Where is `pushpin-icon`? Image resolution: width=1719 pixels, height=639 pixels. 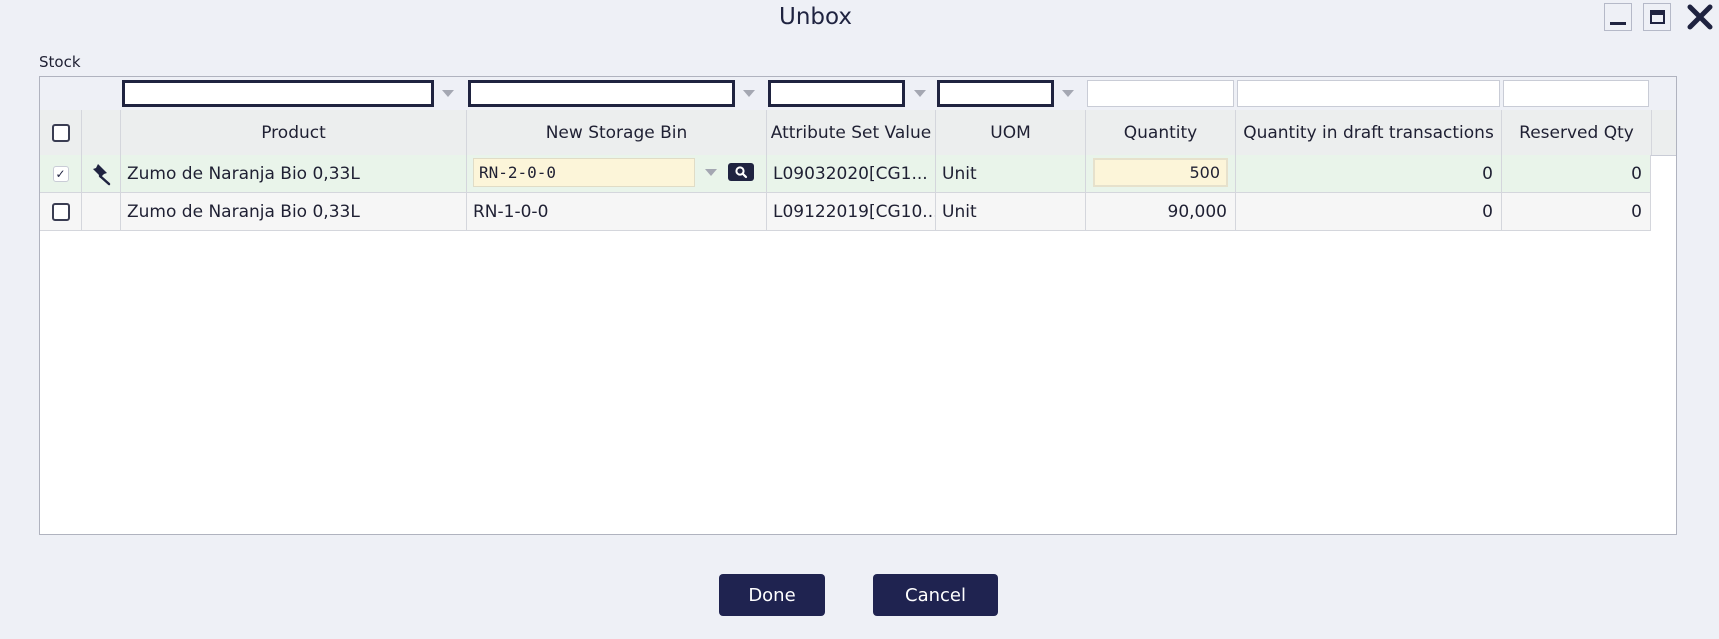 pushpin-icon is located at coordinates (101, 174).